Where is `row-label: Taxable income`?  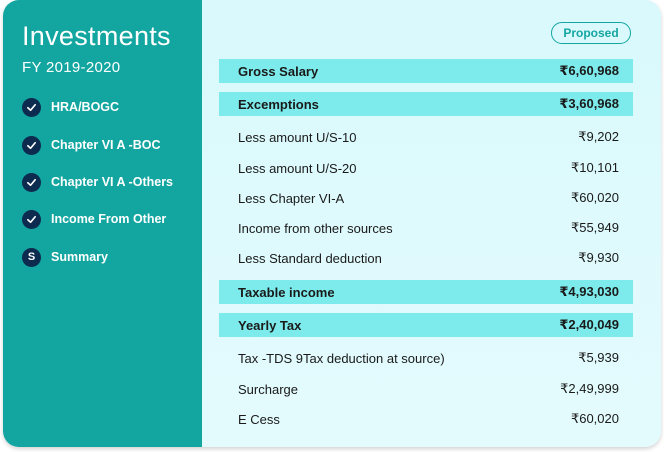 row-label: Taxable income is located at coordinates (286, 292).